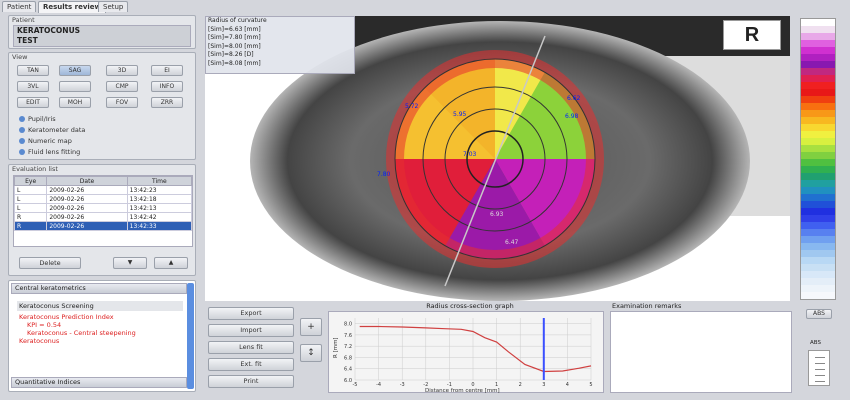 This screenshot has height=400, width=850. What do you see at coordinates (167, 70) in the screenshot?
I see `view-button-ei: EI` at bounding box center [167, 70].